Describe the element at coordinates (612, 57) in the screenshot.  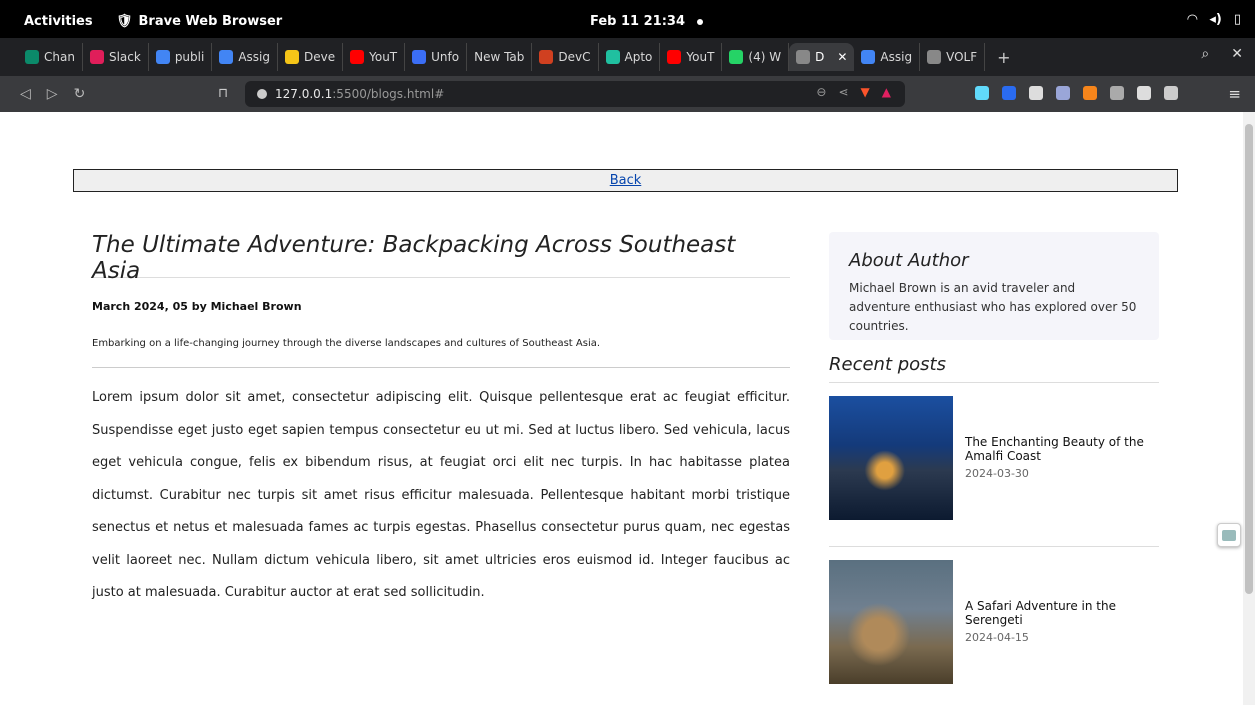
I see `aptos-icon` at that location.